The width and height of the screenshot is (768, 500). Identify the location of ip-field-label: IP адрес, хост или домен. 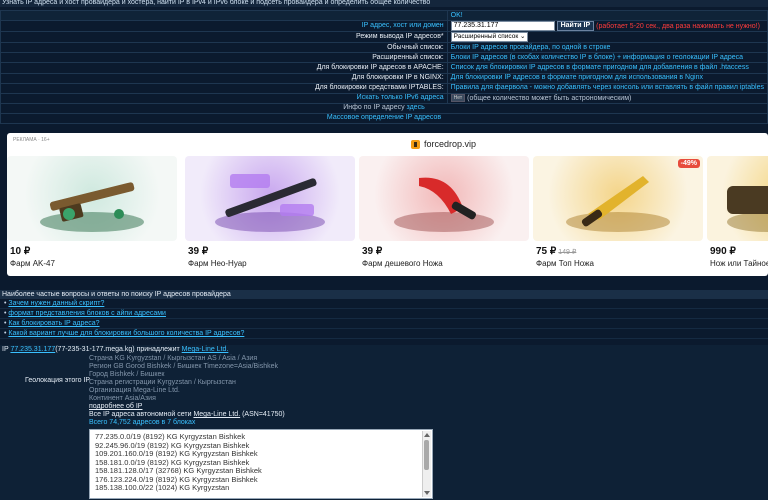
(402, 26).